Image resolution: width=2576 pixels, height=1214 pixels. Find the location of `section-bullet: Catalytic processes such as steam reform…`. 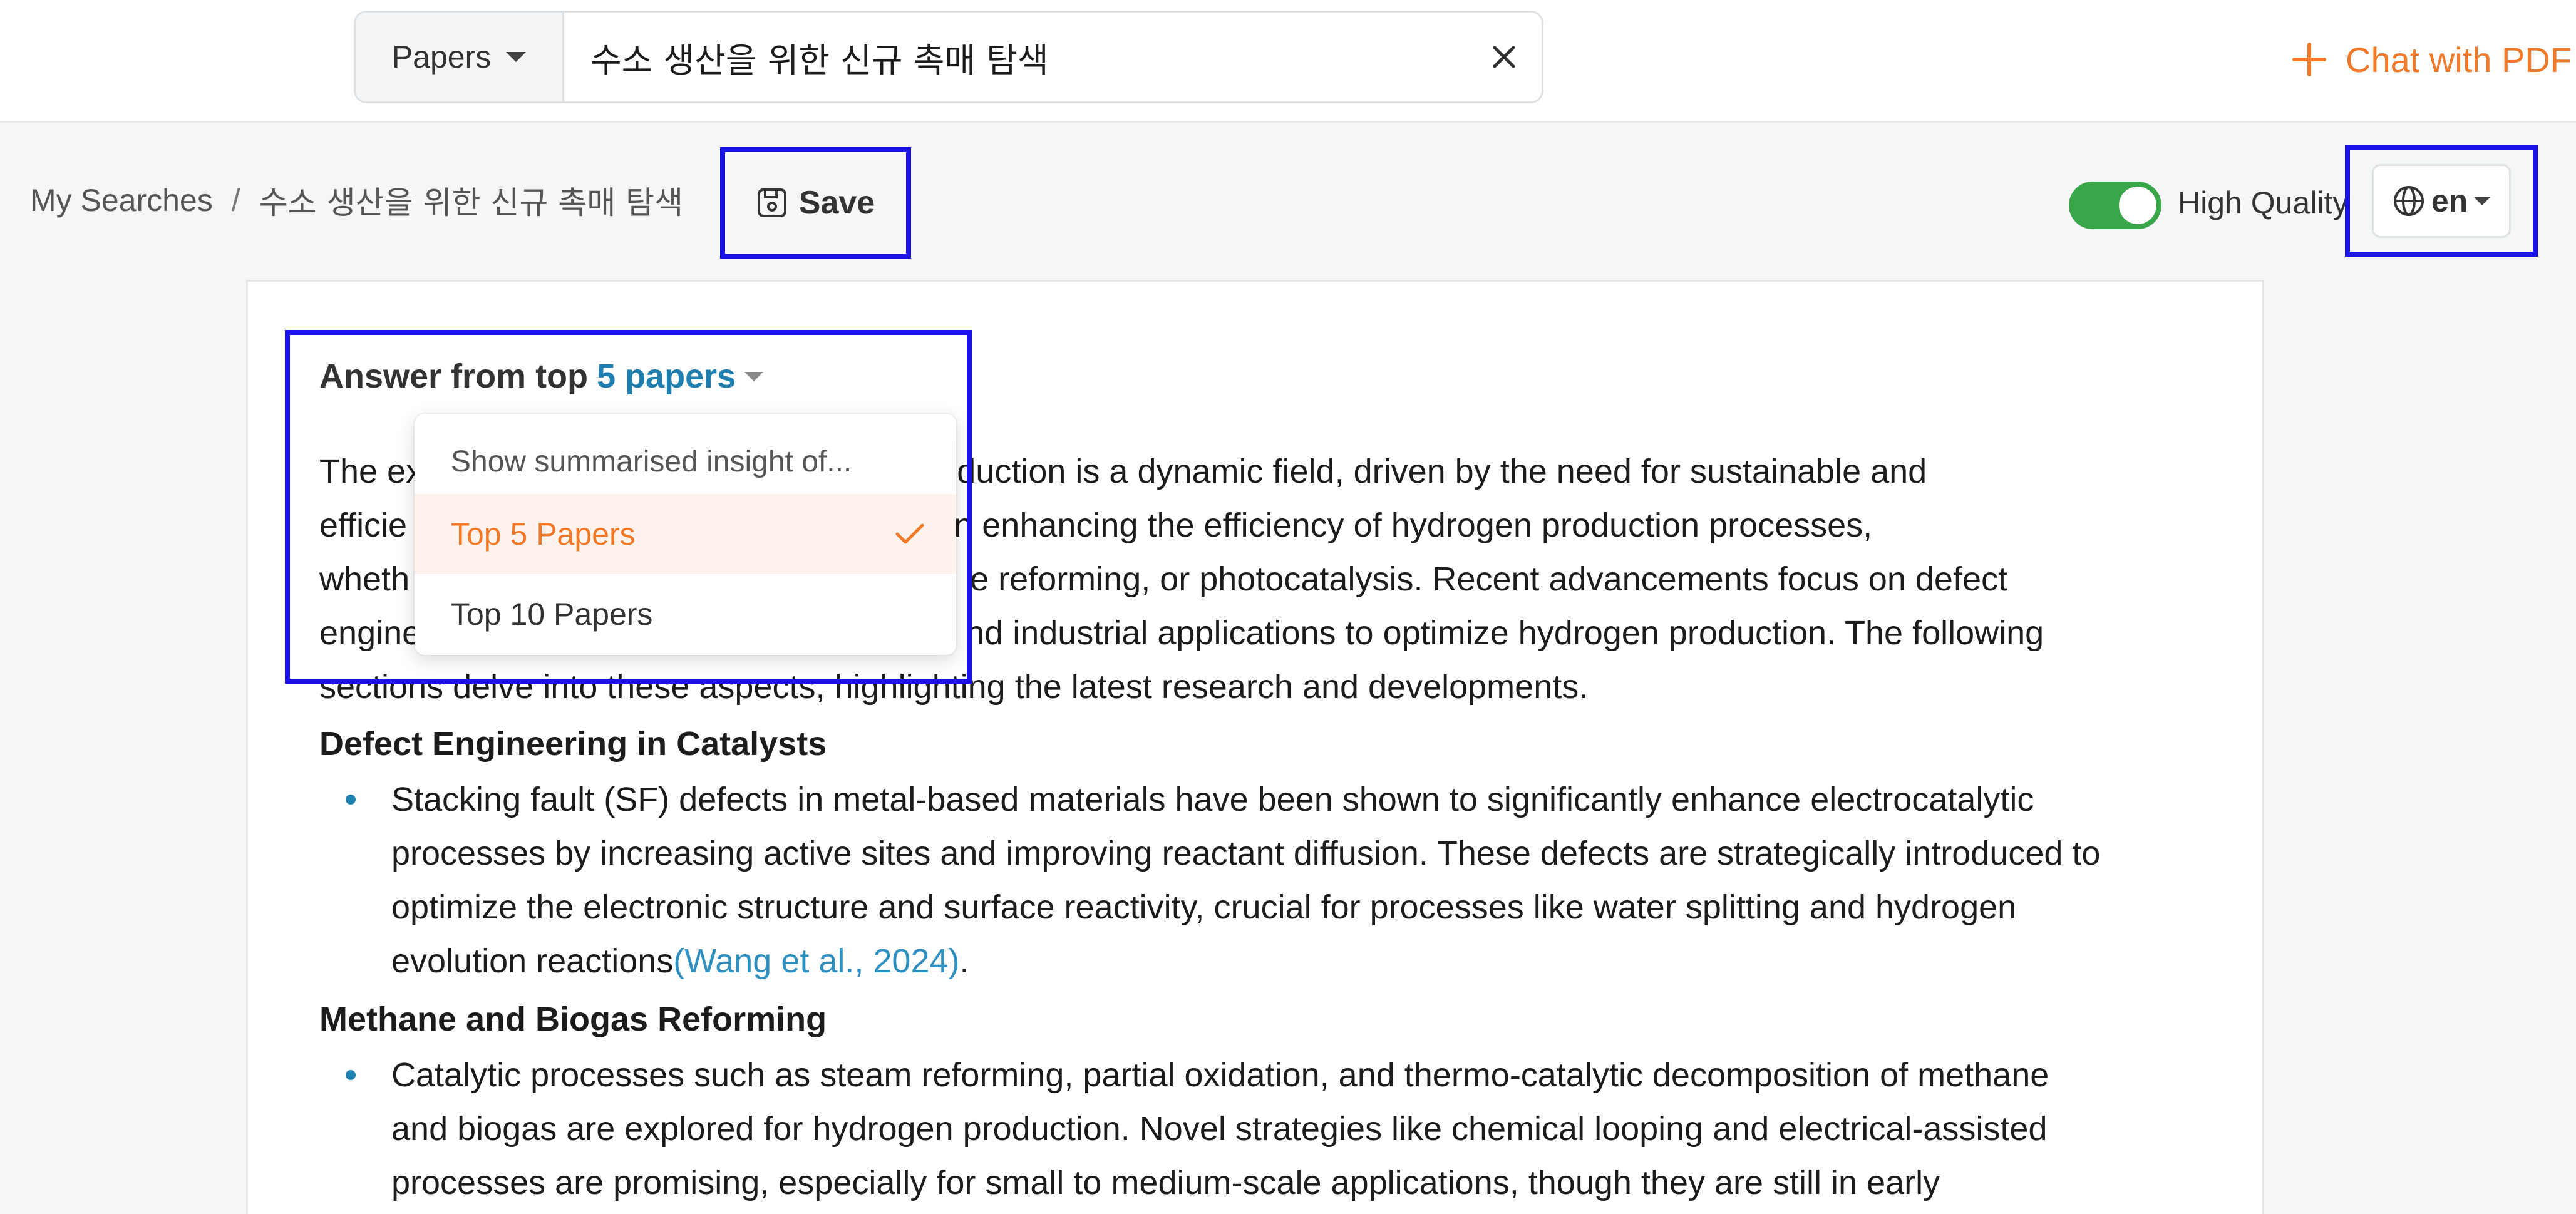

section-bullet: Catalytic processes such as steam reform… is located at coordinates (1220, 1128).